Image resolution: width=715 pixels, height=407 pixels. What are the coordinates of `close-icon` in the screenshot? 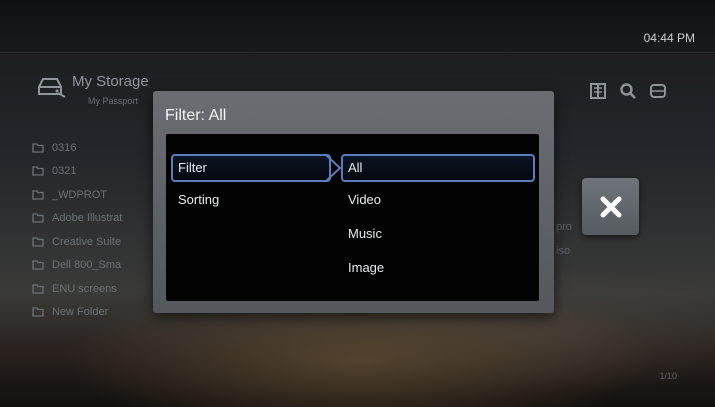 It's located at (610, 206).